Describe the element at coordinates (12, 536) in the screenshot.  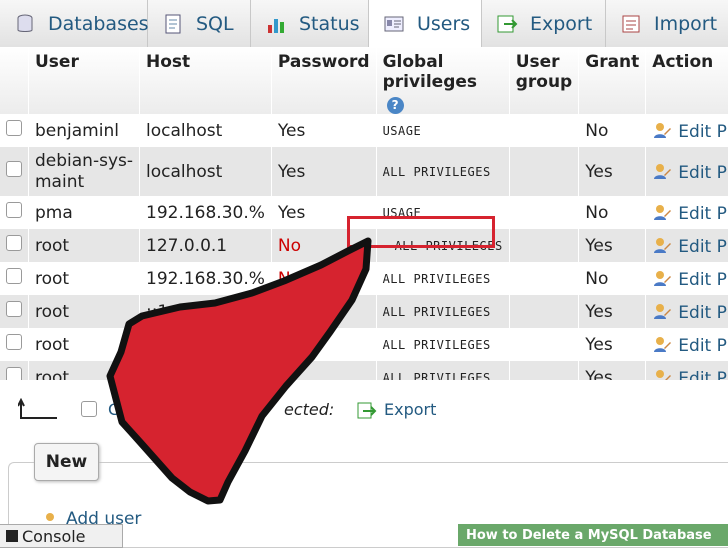
I see `console-icon` at that location.